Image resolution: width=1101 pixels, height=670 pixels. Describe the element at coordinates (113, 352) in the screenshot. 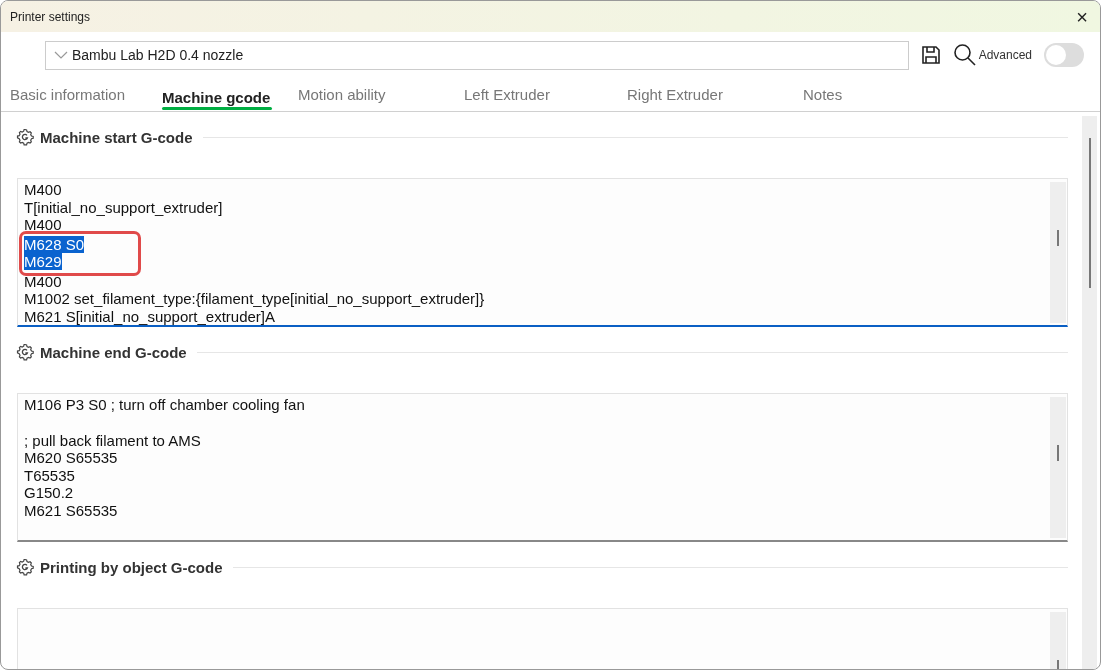

I see `section-title: Machine end G-code` at that location.